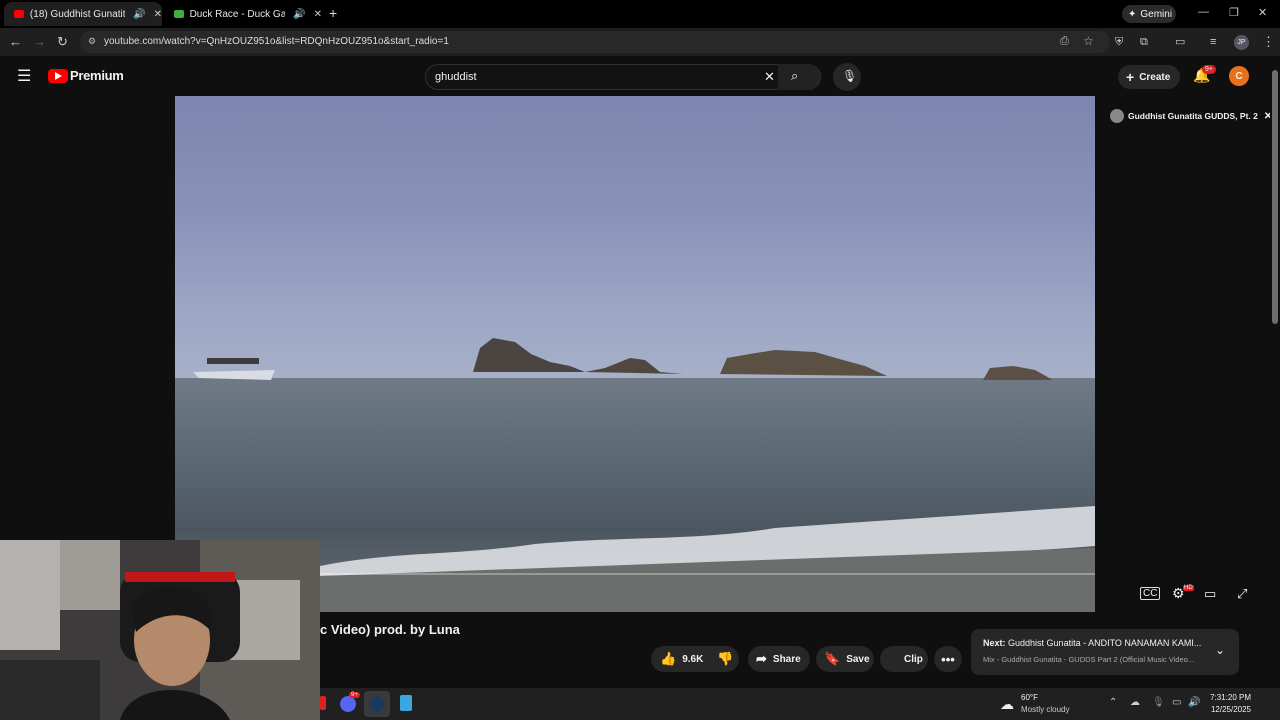  I want to click on webcam-feed, so click(160, 630).